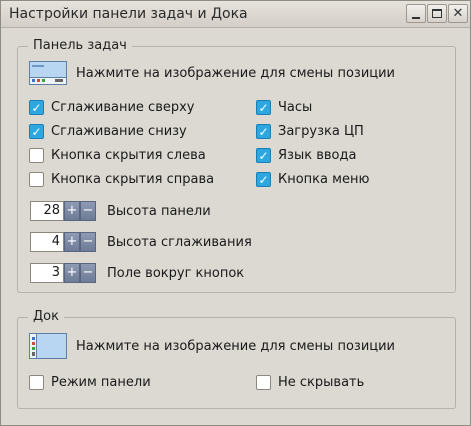 This screenshot has width=471, height=426. What do you see at coordinates (317, 155) in the screenshot?
I see `checkbox-label: Язык ввода` at bounding box center [317, 155].